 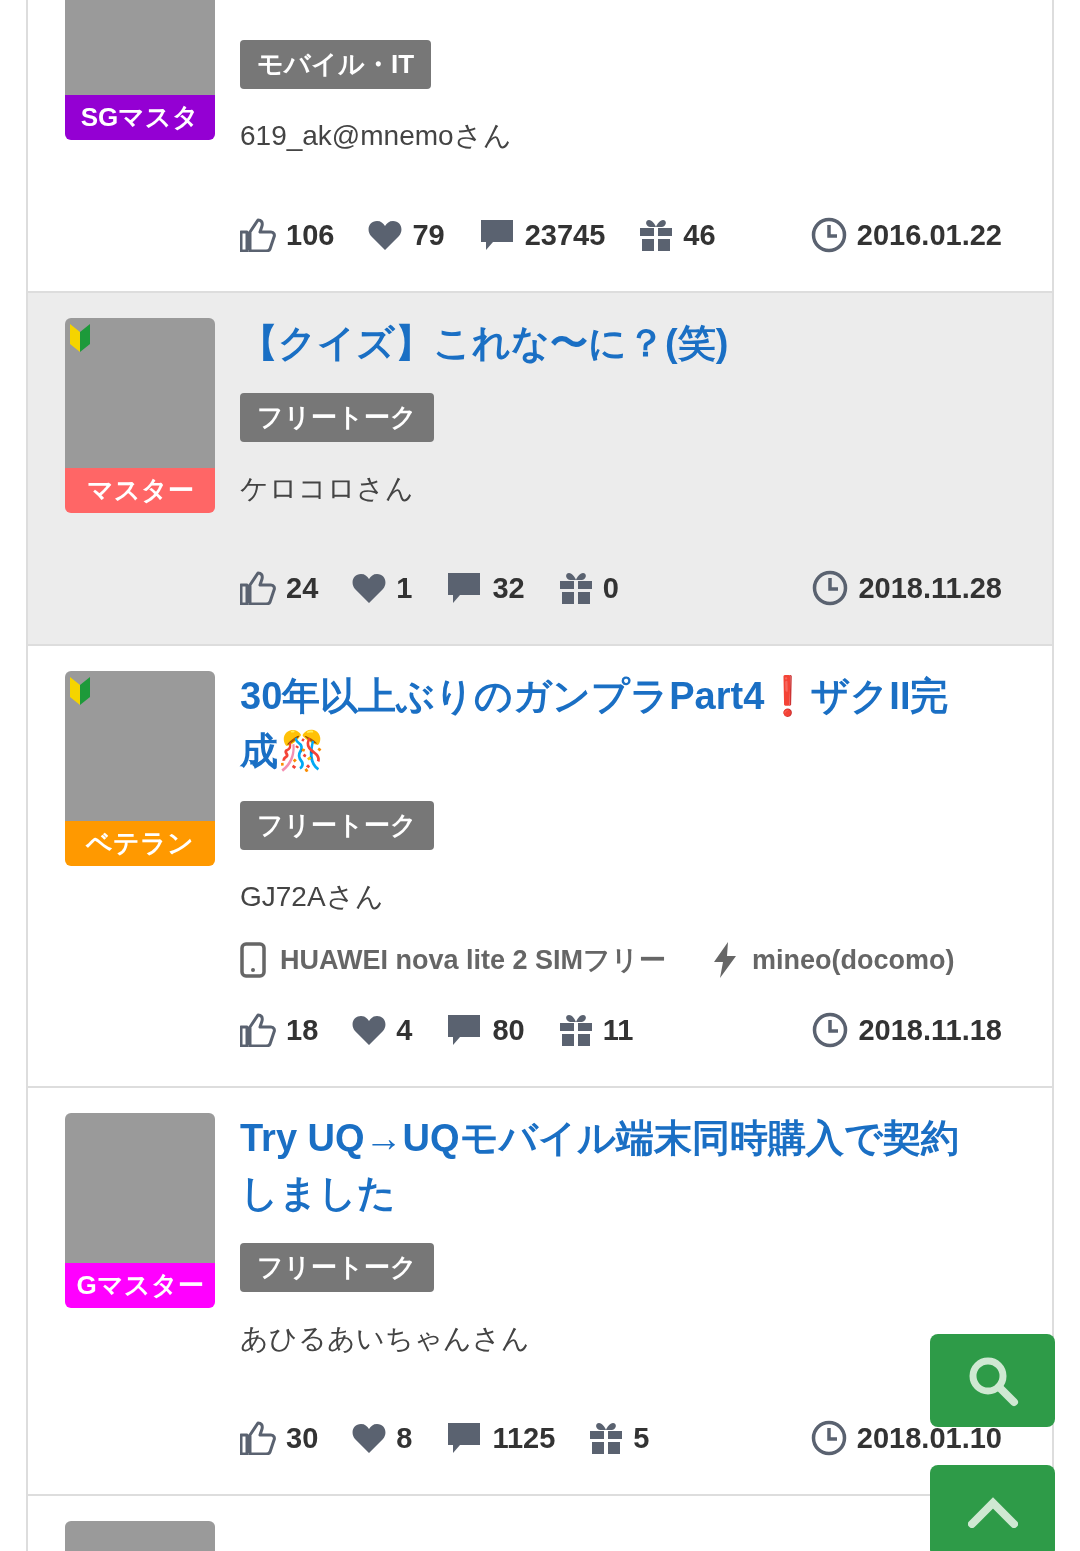 I want to click on lightning-icon, so click(x=725, y=960).